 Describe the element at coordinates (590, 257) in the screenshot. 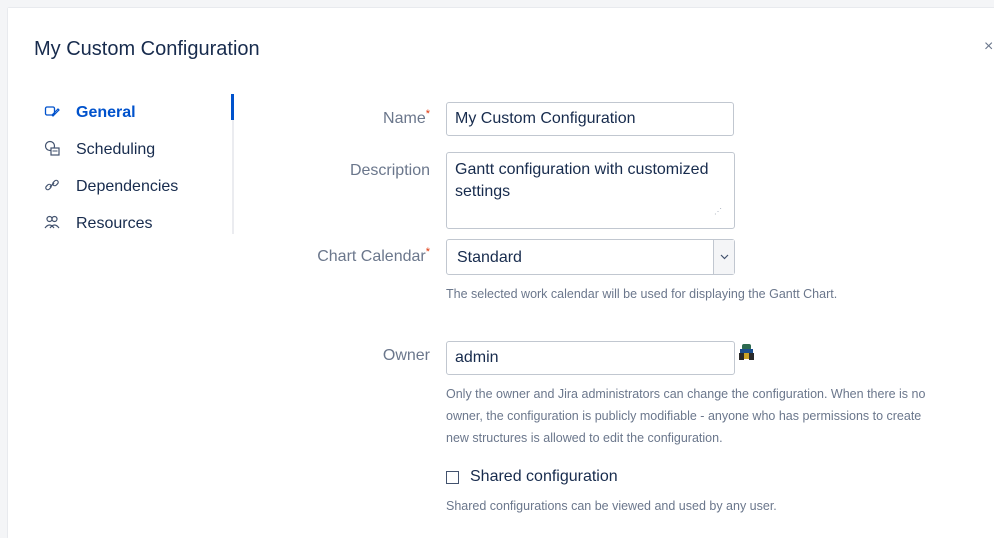

I see `chart-calendar-select: Standard` at that location.